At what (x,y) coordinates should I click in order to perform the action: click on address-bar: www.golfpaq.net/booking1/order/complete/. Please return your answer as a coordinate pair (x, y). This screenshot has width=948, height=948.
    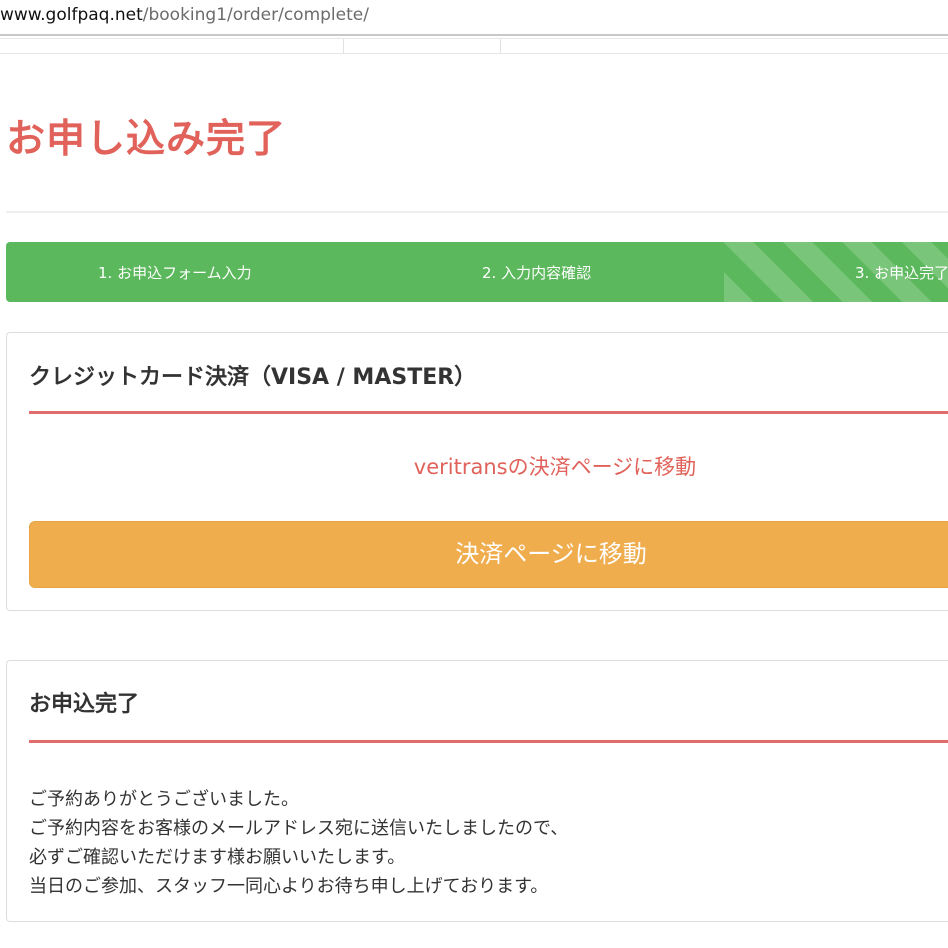
    Looking at the image, I should click on (474, 18).